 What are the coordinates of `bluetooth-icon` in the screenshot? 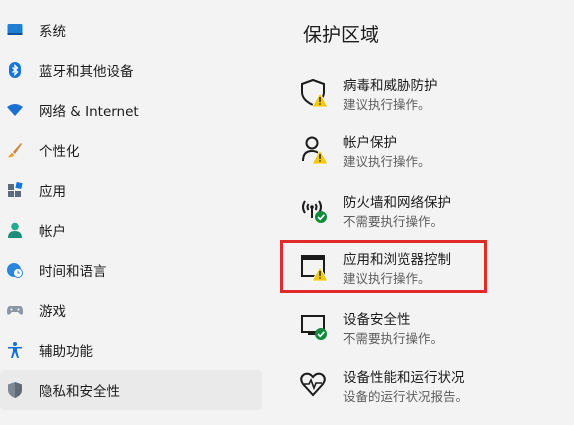 It's located at (15, 70).